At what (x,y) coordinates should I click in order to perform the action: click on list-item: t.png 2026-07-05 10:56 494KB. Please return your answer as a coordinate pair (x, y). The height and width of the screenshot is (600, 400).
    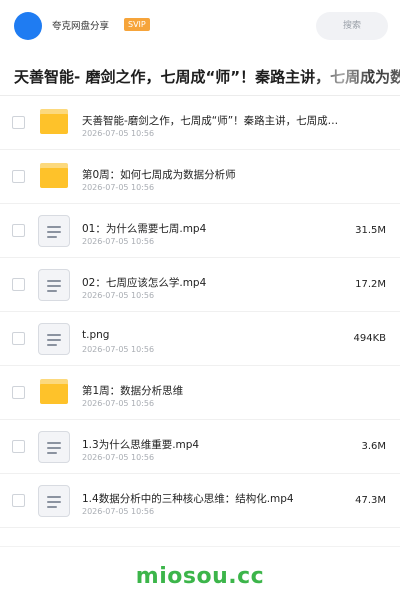
    Looking at the image, I should click on (200, 339).